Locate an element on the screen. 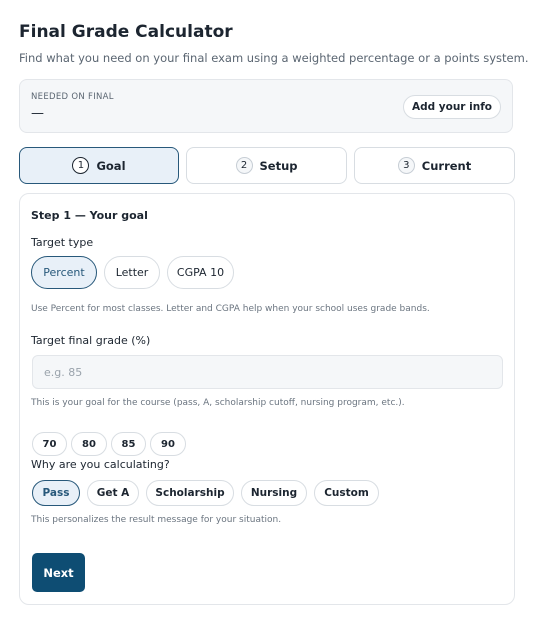  reason-custom: Custom is located at coordinates (346, 493).